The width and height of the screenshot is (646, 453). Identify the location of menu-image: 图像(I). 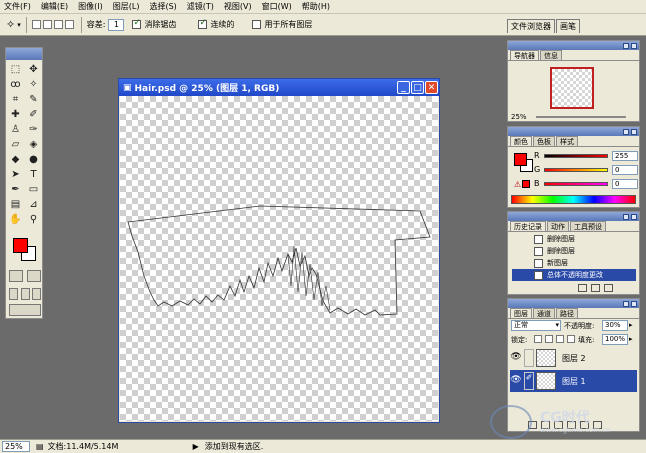
(90, 6).